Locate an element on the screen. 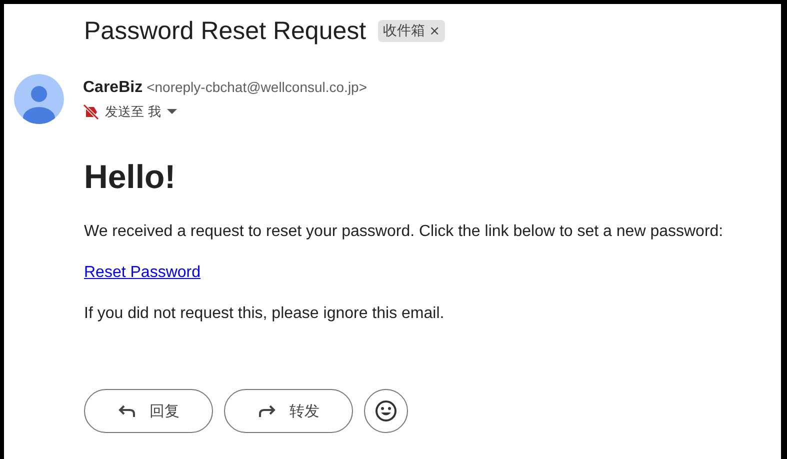  sender-address: <noreply-cbchat@wellconsul.co.jp> is located at coordinates (257, 87).